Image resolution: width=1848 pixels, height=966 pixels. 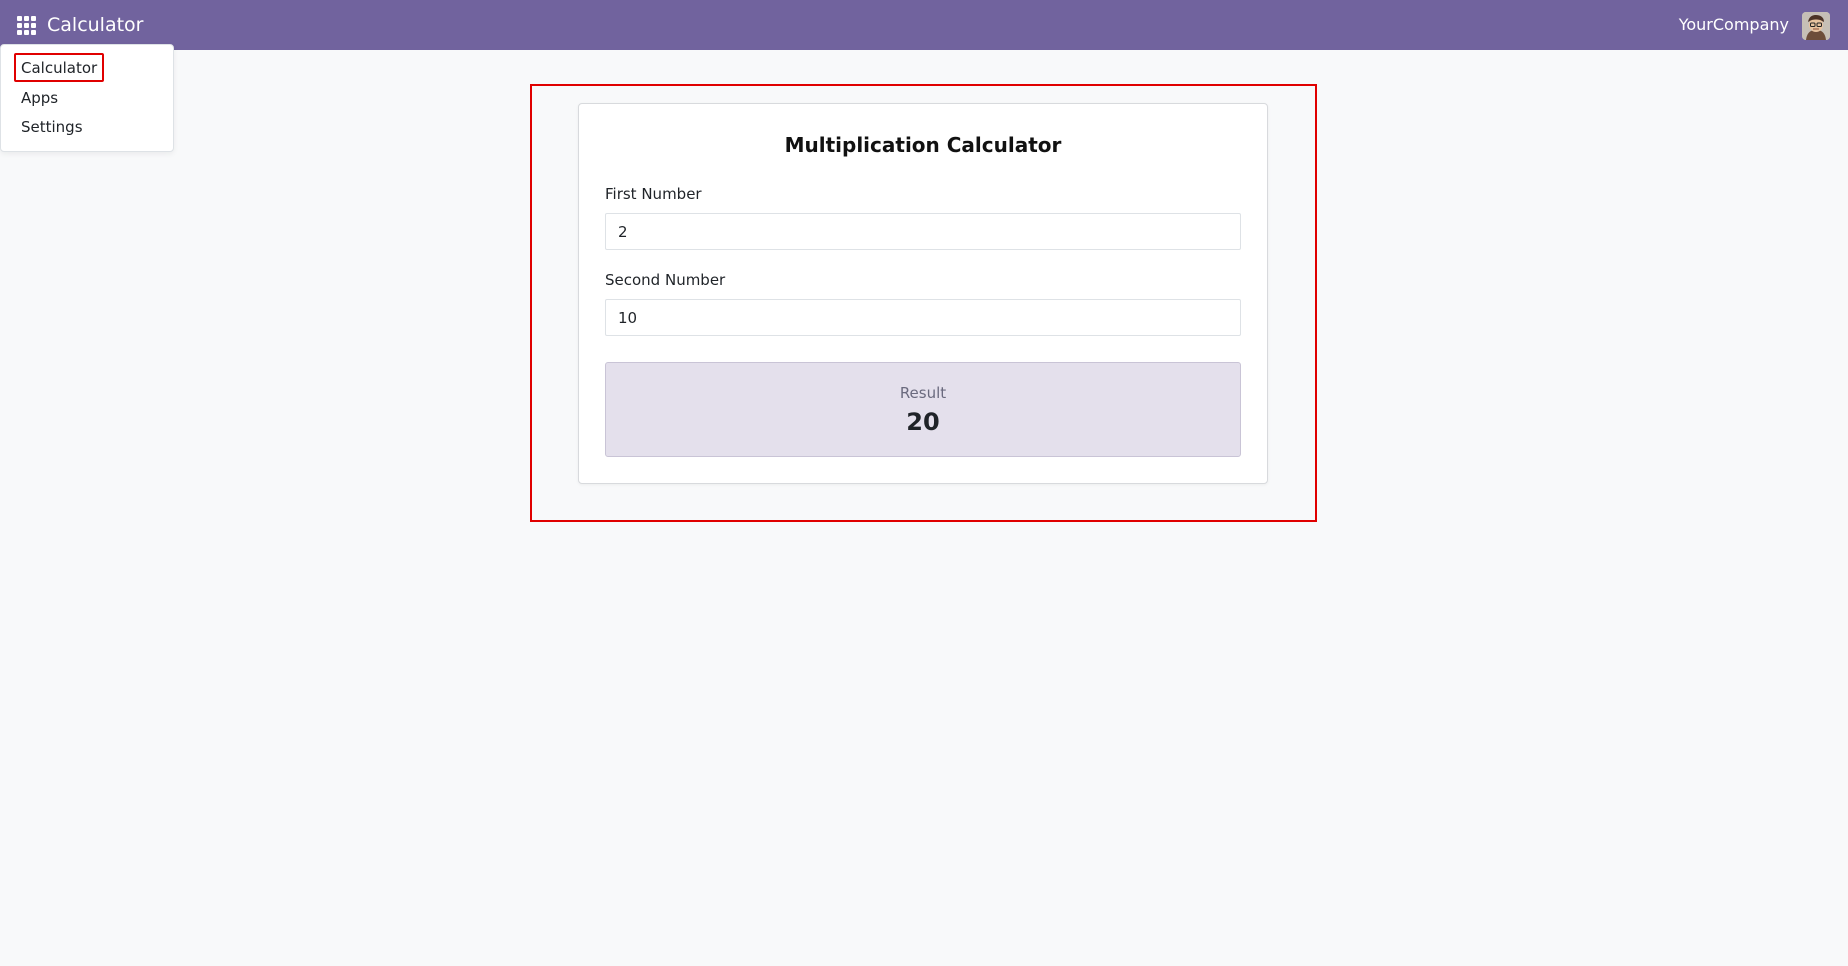 I want to click on top-navbar: Calculator YourCompany, so click(x=924, y=25).